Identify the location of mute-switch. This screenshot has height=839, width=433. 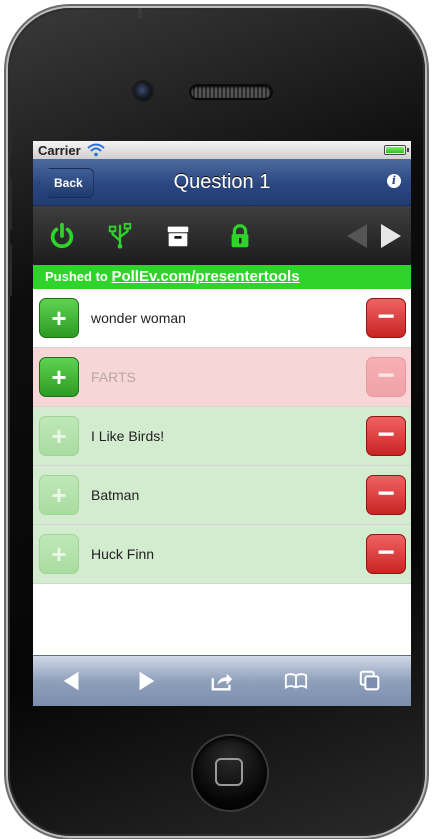
(10, 139).